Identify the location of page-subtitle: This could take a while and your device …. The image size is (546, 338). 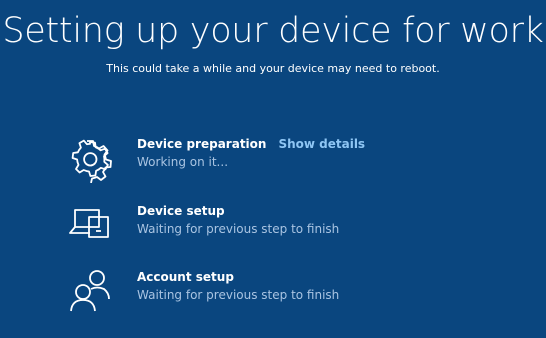
(273, 68).